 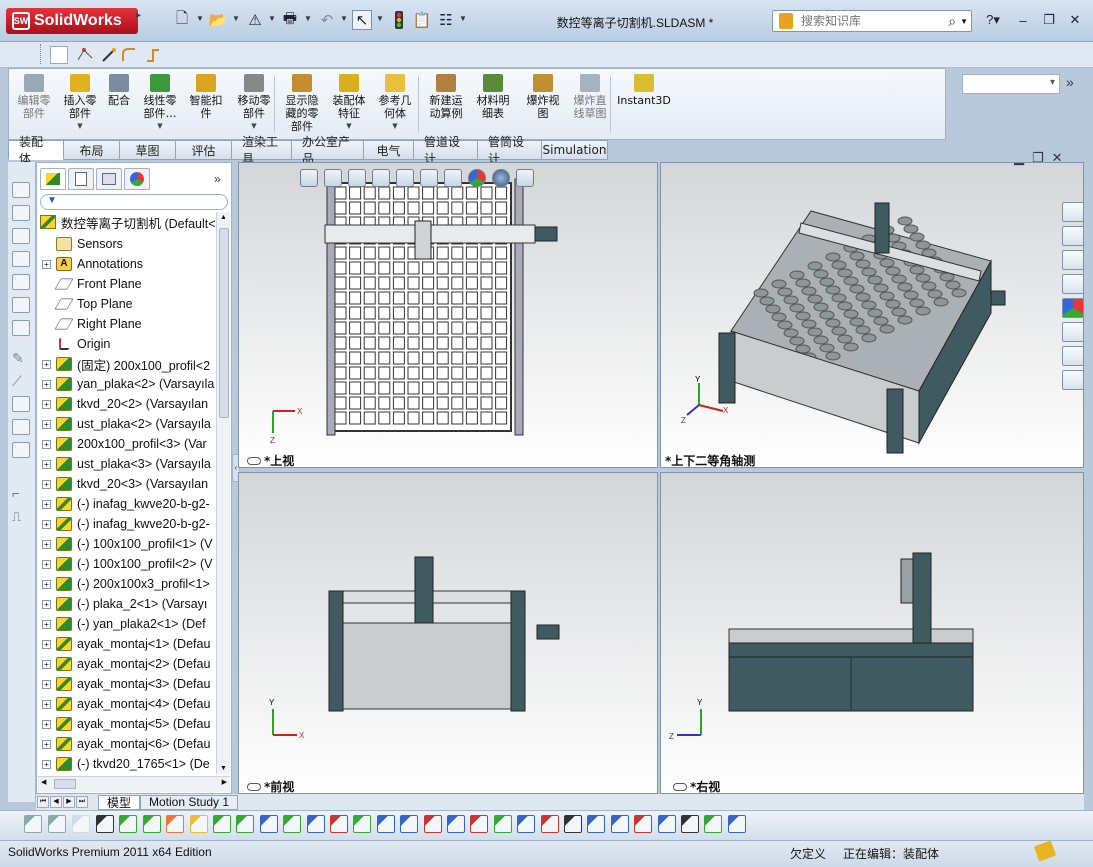 What do you see at coordinates (127, 684) in the screenshot?
I see `tree-item: + ayak_montaj<3> (Defau` at bounding box center [127, 684].